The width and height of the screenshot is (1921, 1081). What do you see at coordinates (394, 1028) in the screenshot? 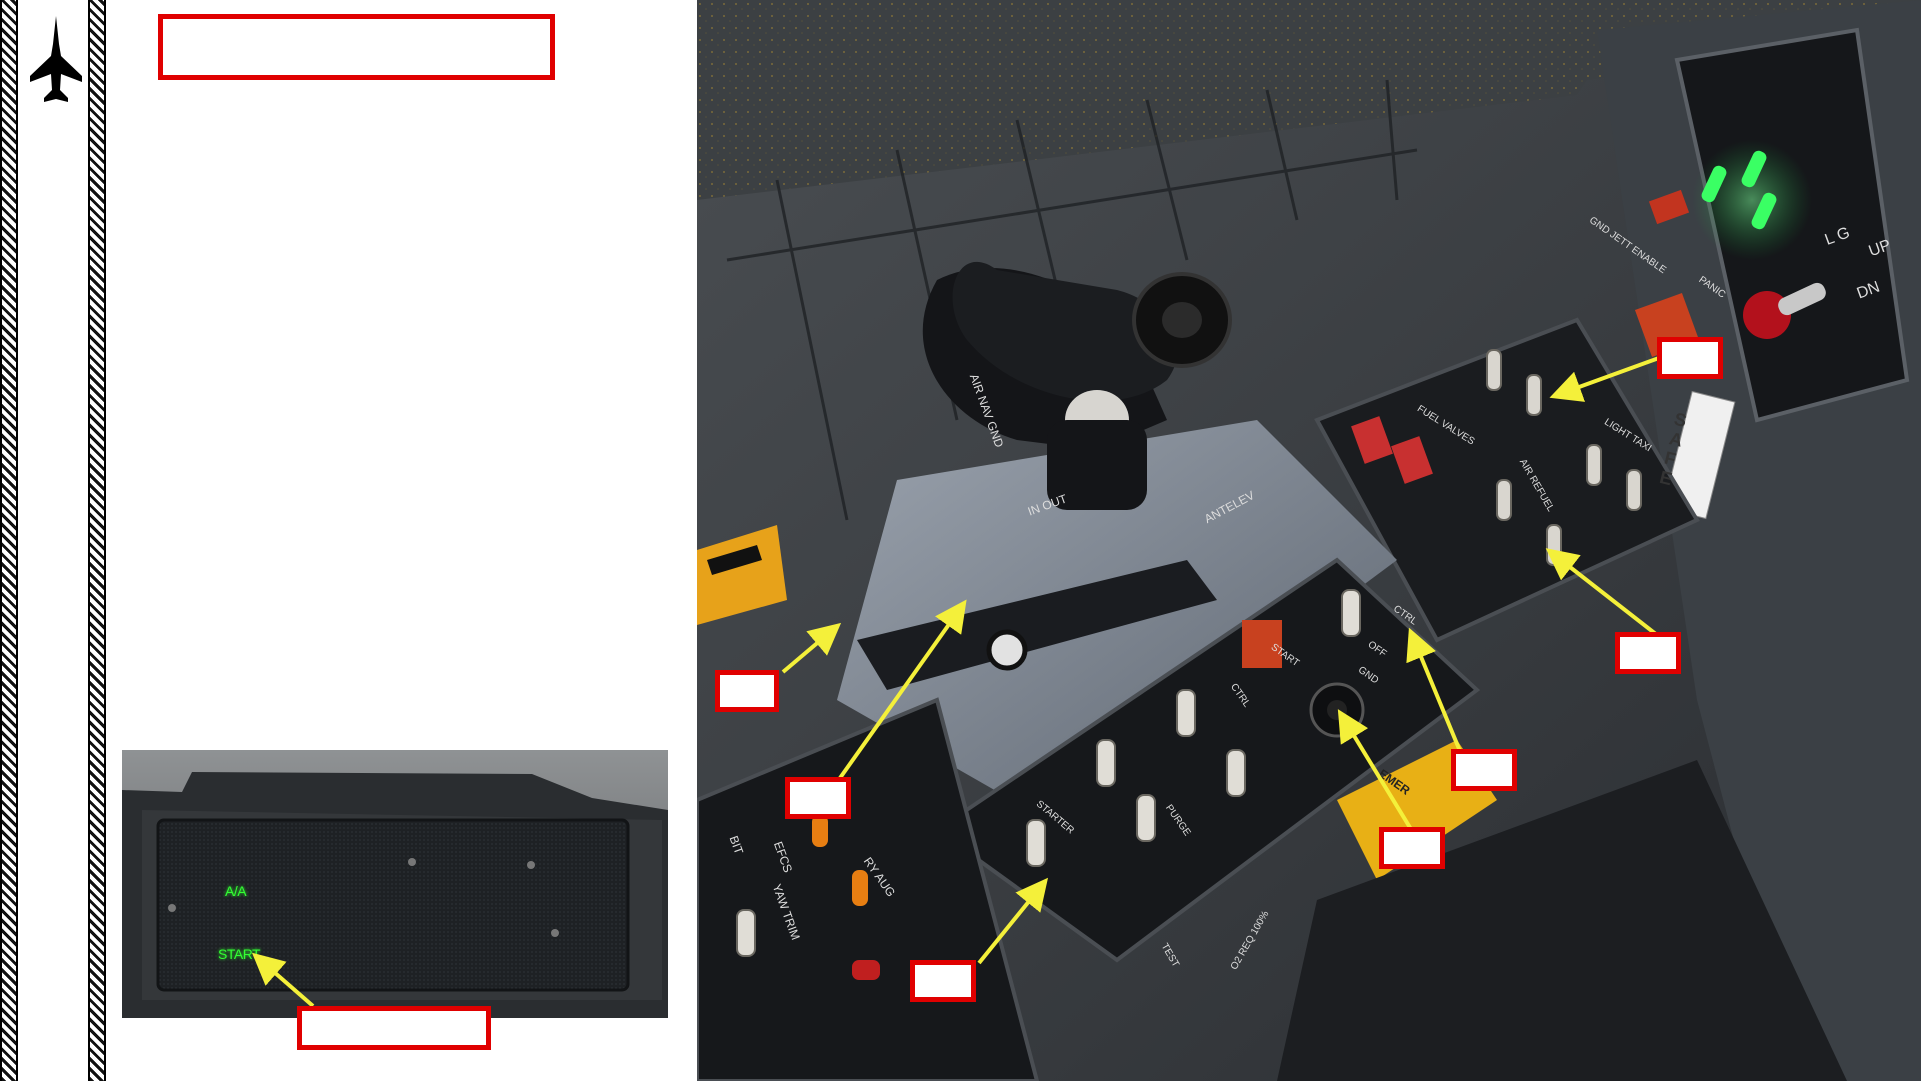
I see `inset-callout-box` at bounding box center [394, 1028].